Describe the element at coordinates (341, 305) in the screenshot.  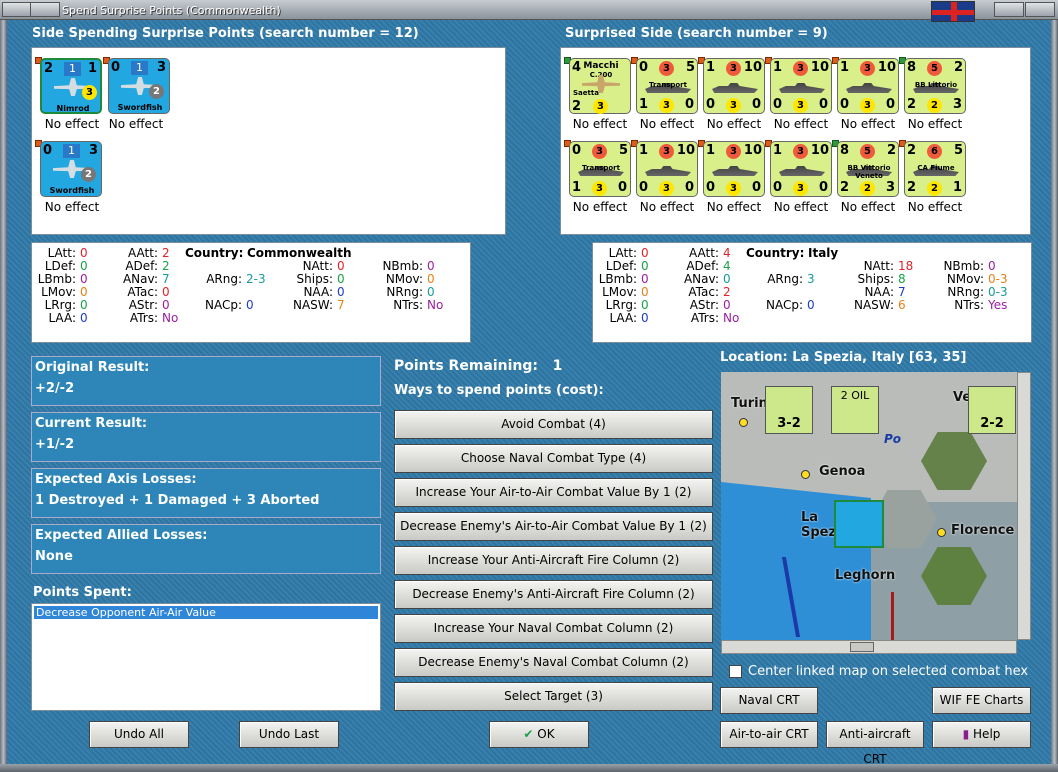
I see `stat-value-nasw: 7` at that location.